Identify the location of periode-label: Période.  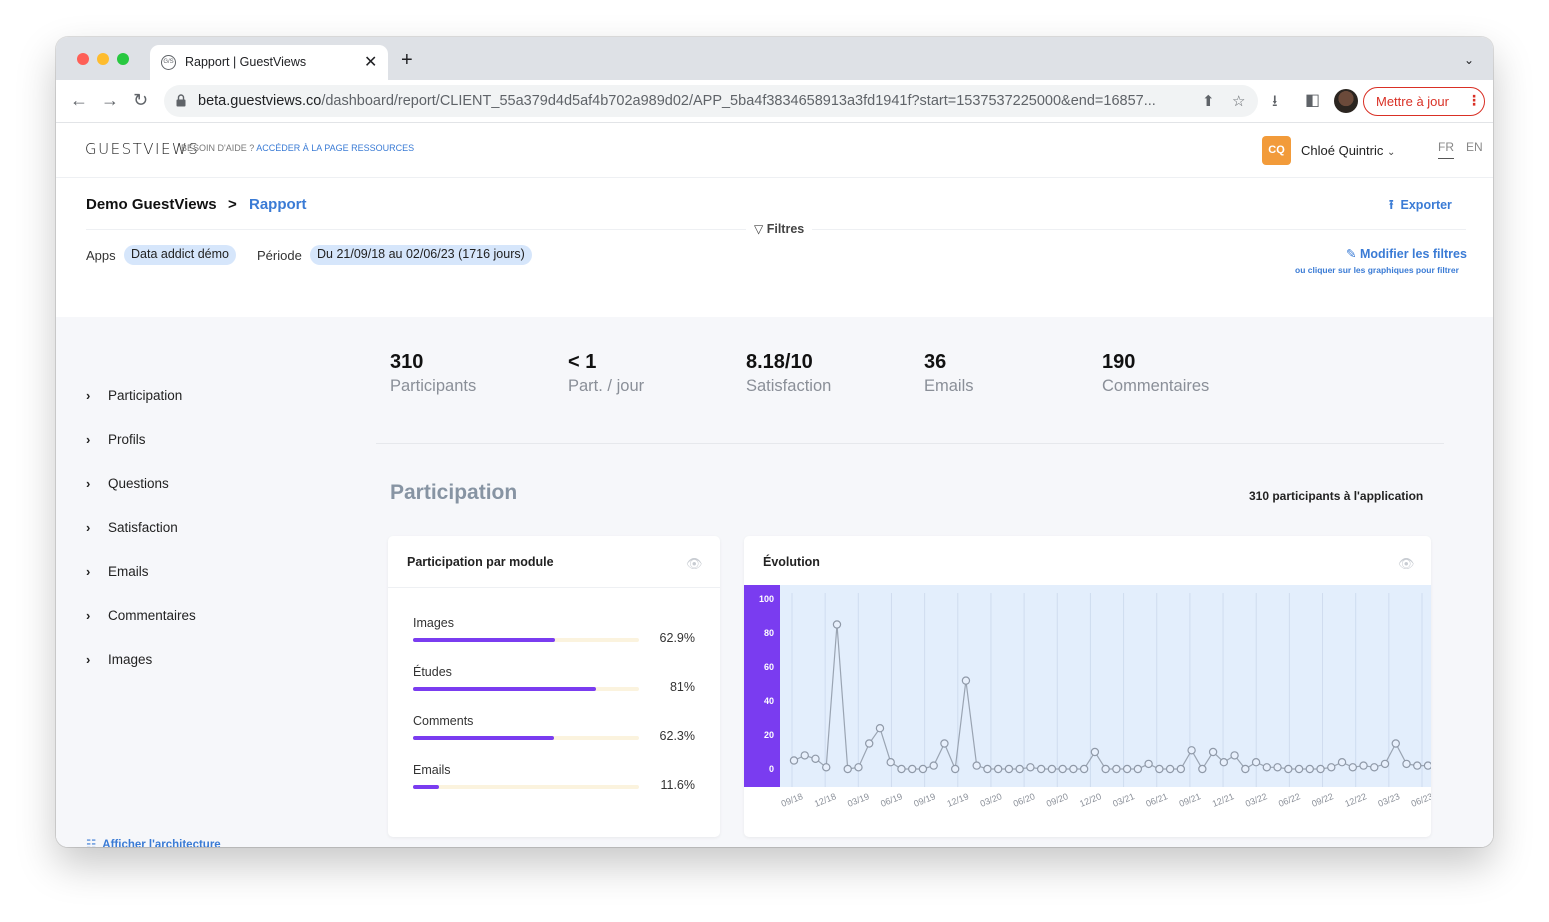
(279, 255).